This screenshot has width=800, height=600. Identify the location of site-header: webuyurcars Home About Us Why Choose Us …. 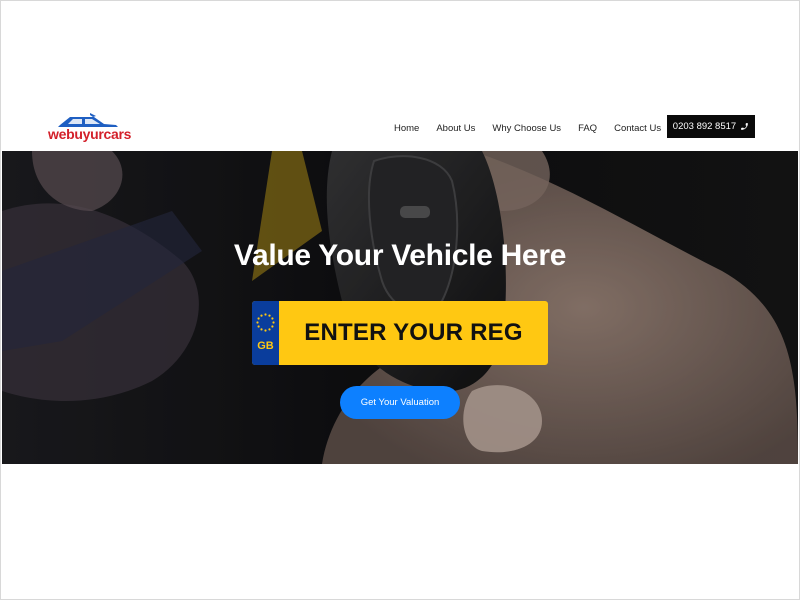
(400, 128).